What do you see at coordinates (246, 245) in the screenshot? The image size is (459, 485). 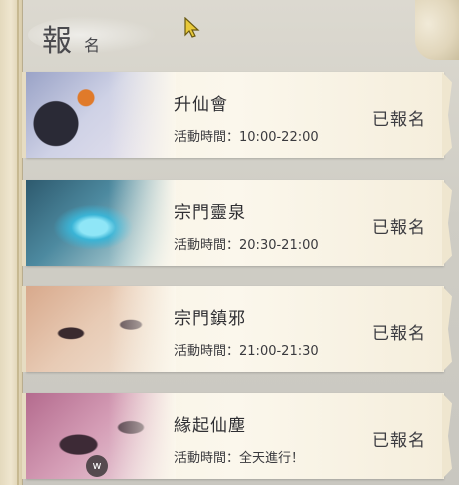 I see `event-time: 活動時間：20:30-21:00` at bounding box center [246, 245].